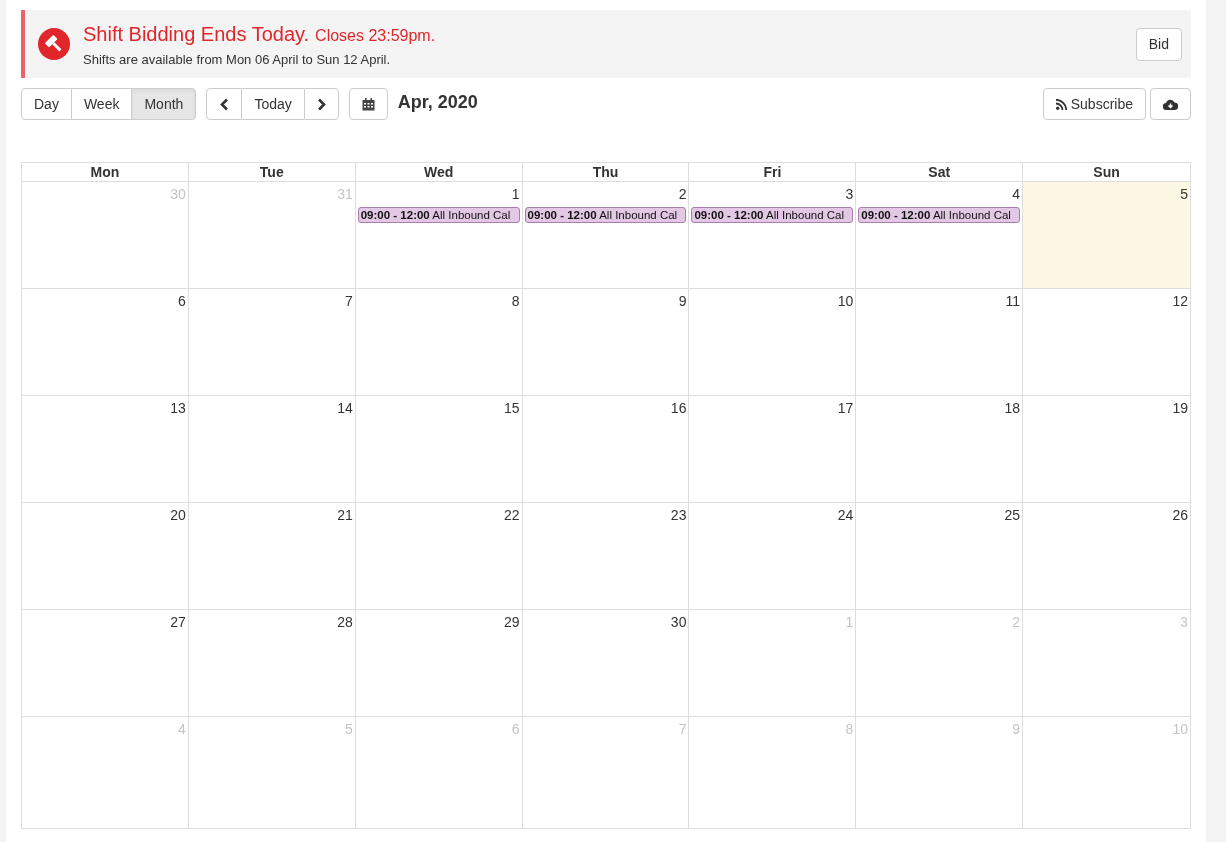  I want to click on view-button: Week, so click(101, 104).